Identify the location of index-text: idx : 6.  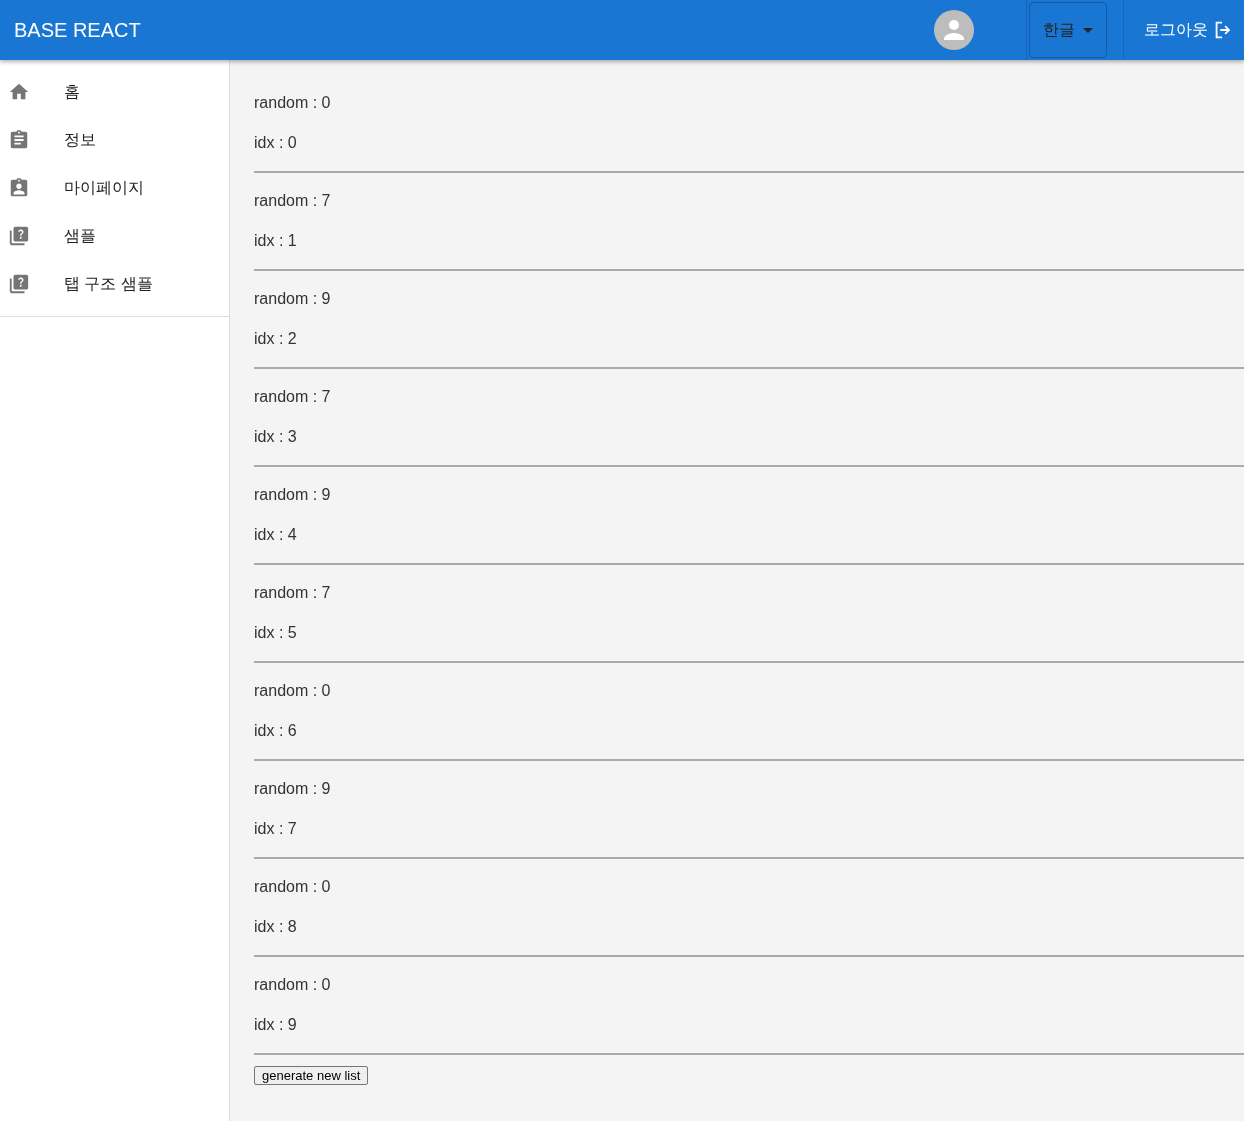
(276, 731).